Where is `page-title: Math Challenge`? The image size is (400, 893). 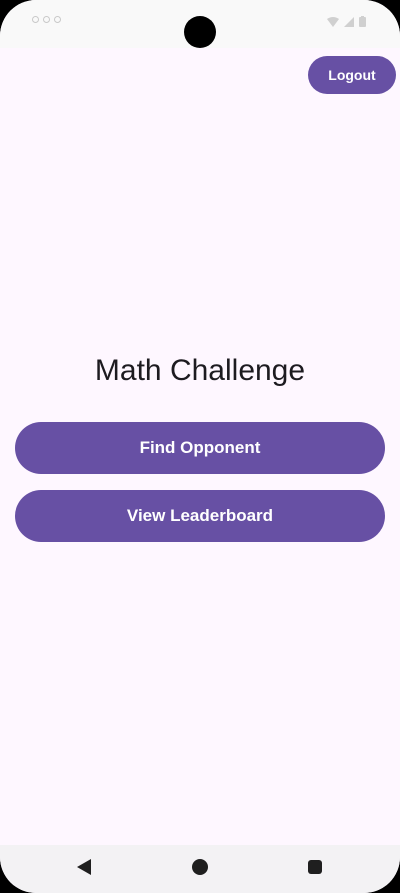 page-title: Math Challenge is located at coordinates (200, 370).